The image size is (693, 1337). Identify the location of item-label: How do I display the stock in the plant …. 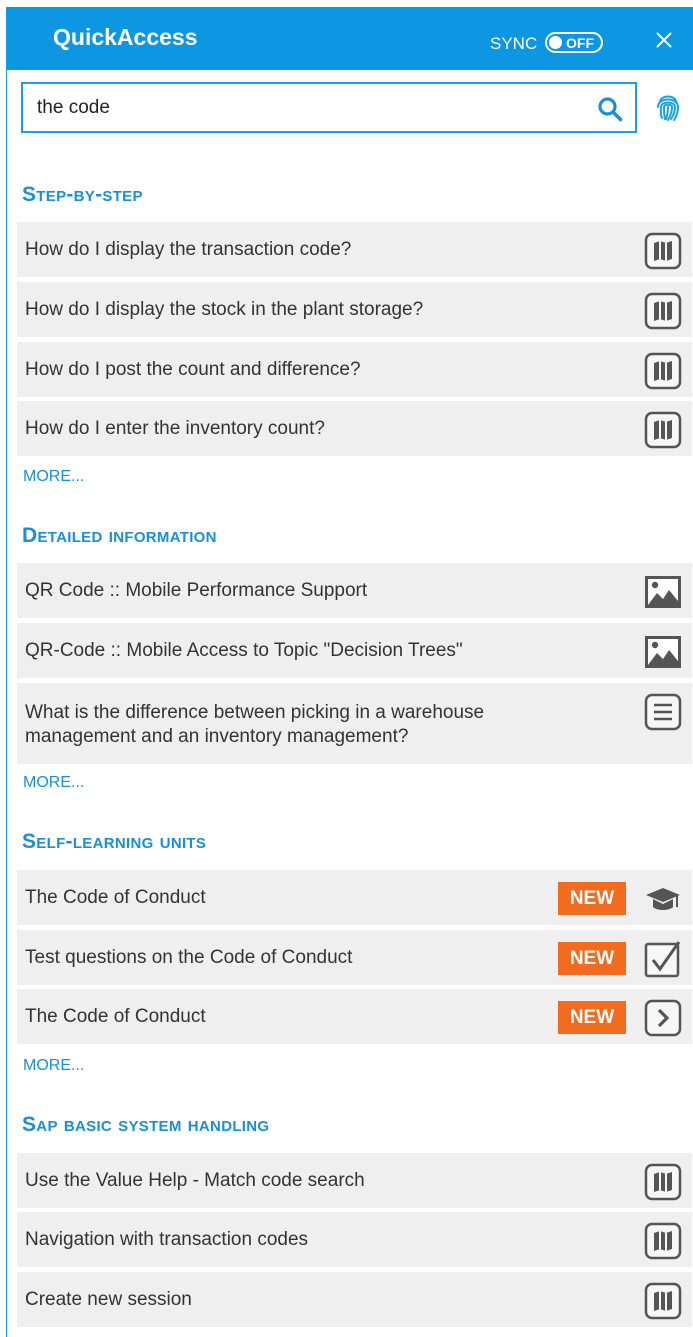
(224, 309).